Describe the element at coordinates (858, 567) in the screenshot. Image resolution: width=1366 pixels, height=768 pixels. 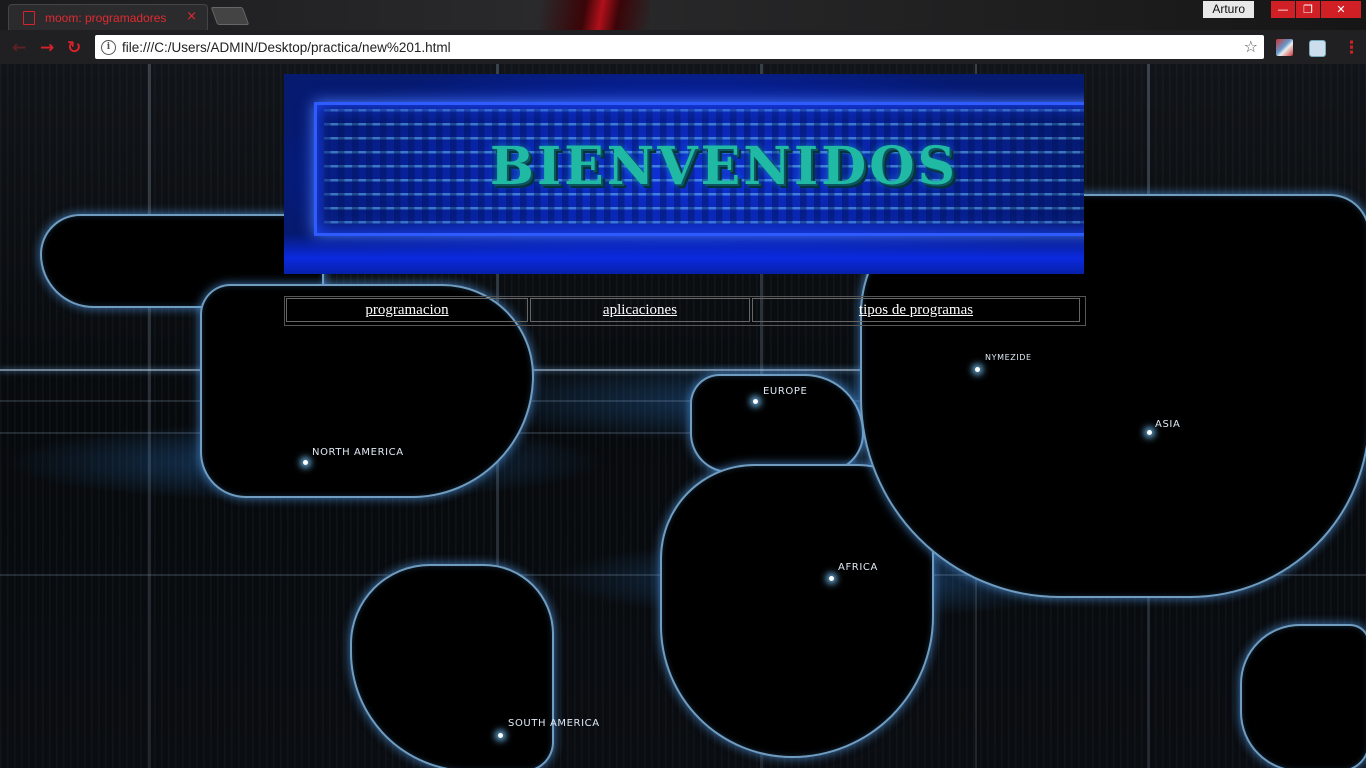
I see `map-label-africa: AFRICA` at that location.